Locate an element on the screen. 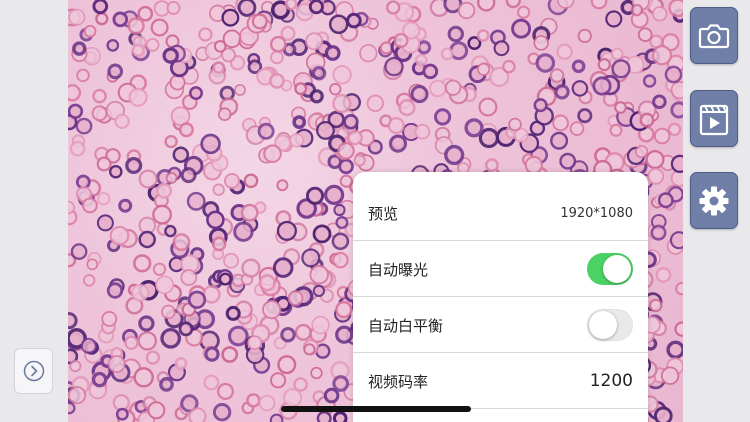 Image resolution: width=750 pixels, height=422 pixels. camera-button is located at coordinates (714, 35).